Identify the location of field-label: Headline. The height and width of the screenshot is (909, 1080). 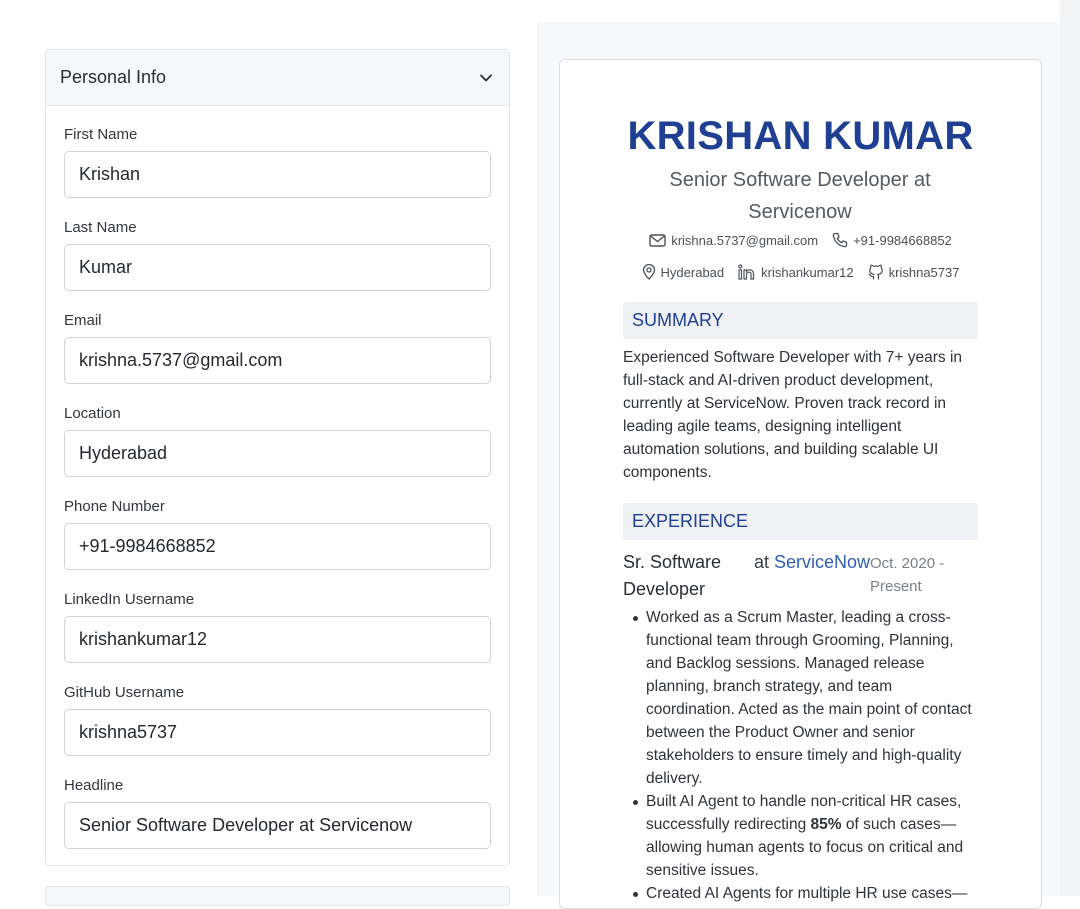
(94, 785).